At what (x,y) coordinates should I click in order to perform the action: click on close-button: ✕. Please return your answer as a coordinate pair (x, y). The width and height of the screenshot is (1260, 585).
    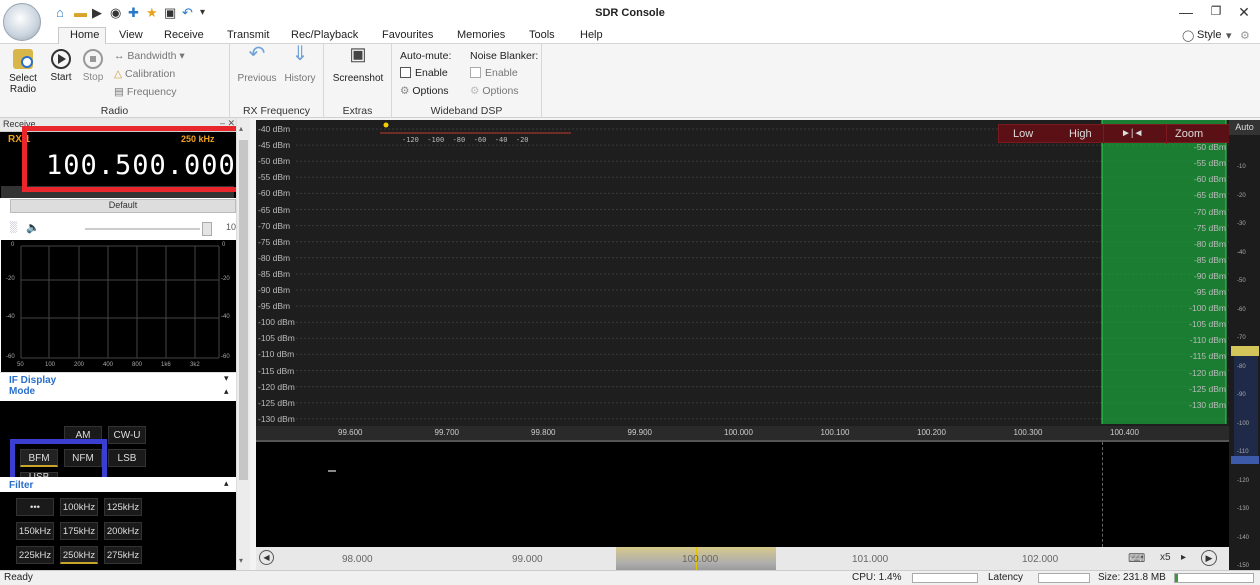
    Looking at the image, I should click on (1244, 12).